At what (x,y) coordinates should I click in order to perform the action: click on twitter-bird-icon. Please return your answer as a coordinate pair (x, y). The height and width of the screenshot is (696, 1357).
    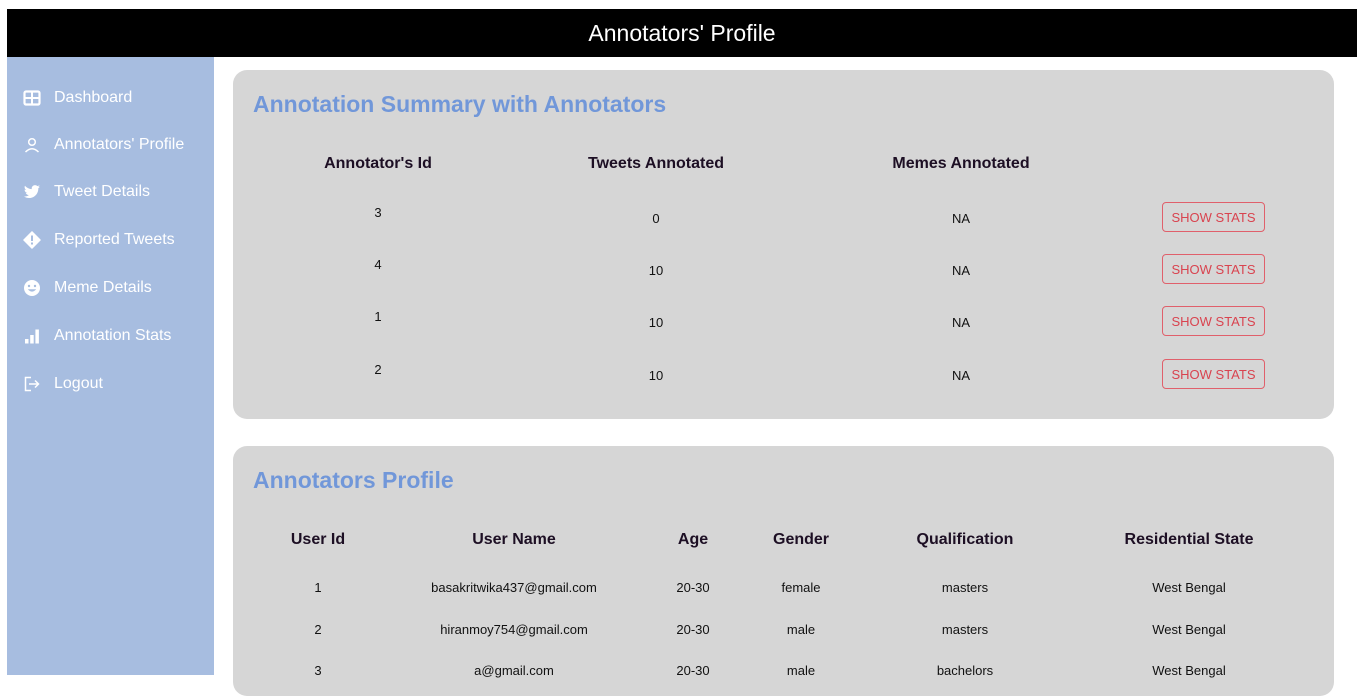
    Looking at the image, I should click on (32, 192).